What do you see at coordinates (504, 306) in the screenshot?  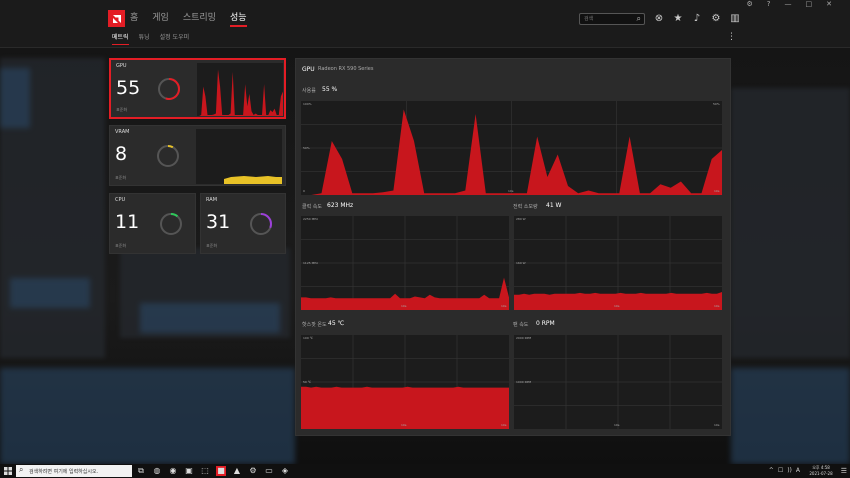 I see `clock-axis-x-end: 10s` at bounding box center [504, 306].